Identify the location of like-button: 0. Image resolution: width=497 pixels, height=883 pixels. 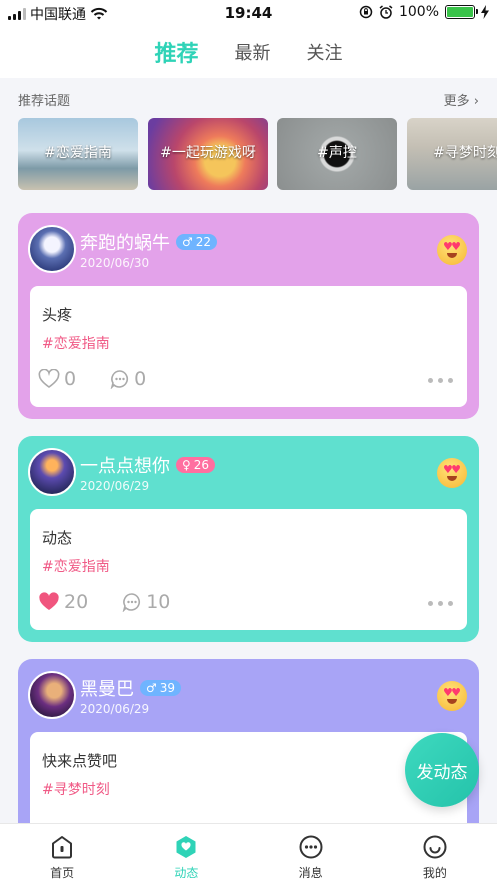
(57, 379).